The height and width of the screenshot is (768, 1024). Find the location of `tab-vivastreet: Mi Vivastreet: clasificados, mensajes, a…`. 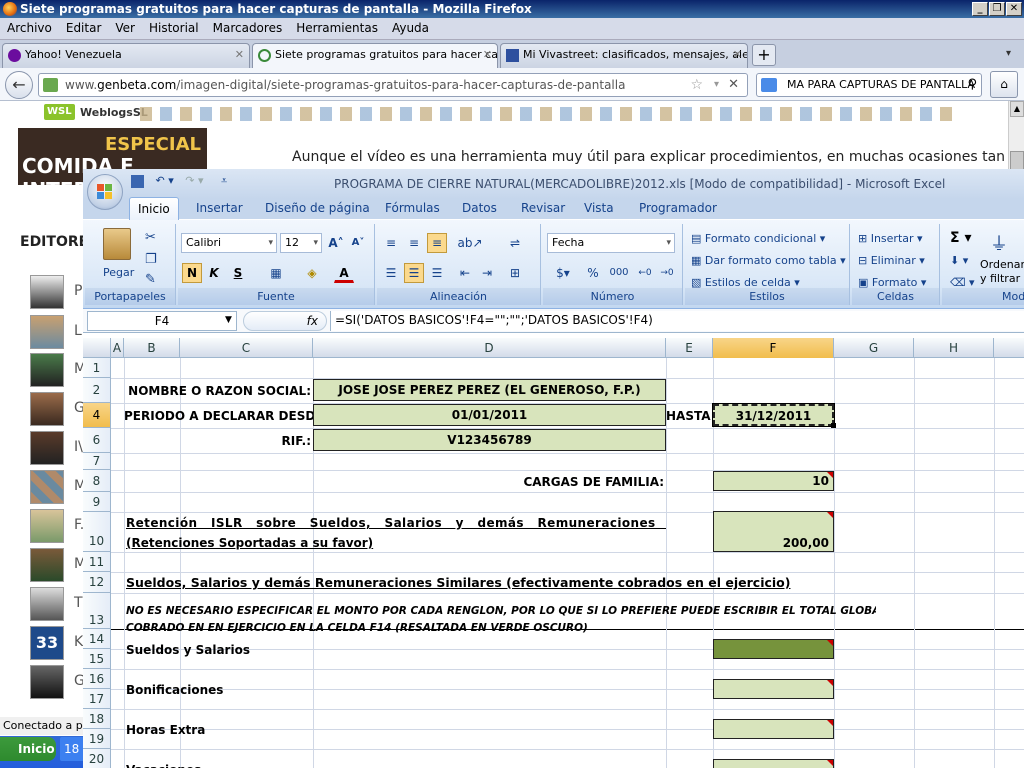

tab-vivastreet: Mi Vivastreet: clasificados, mensajes, a… is located at coordinates (624, 55).